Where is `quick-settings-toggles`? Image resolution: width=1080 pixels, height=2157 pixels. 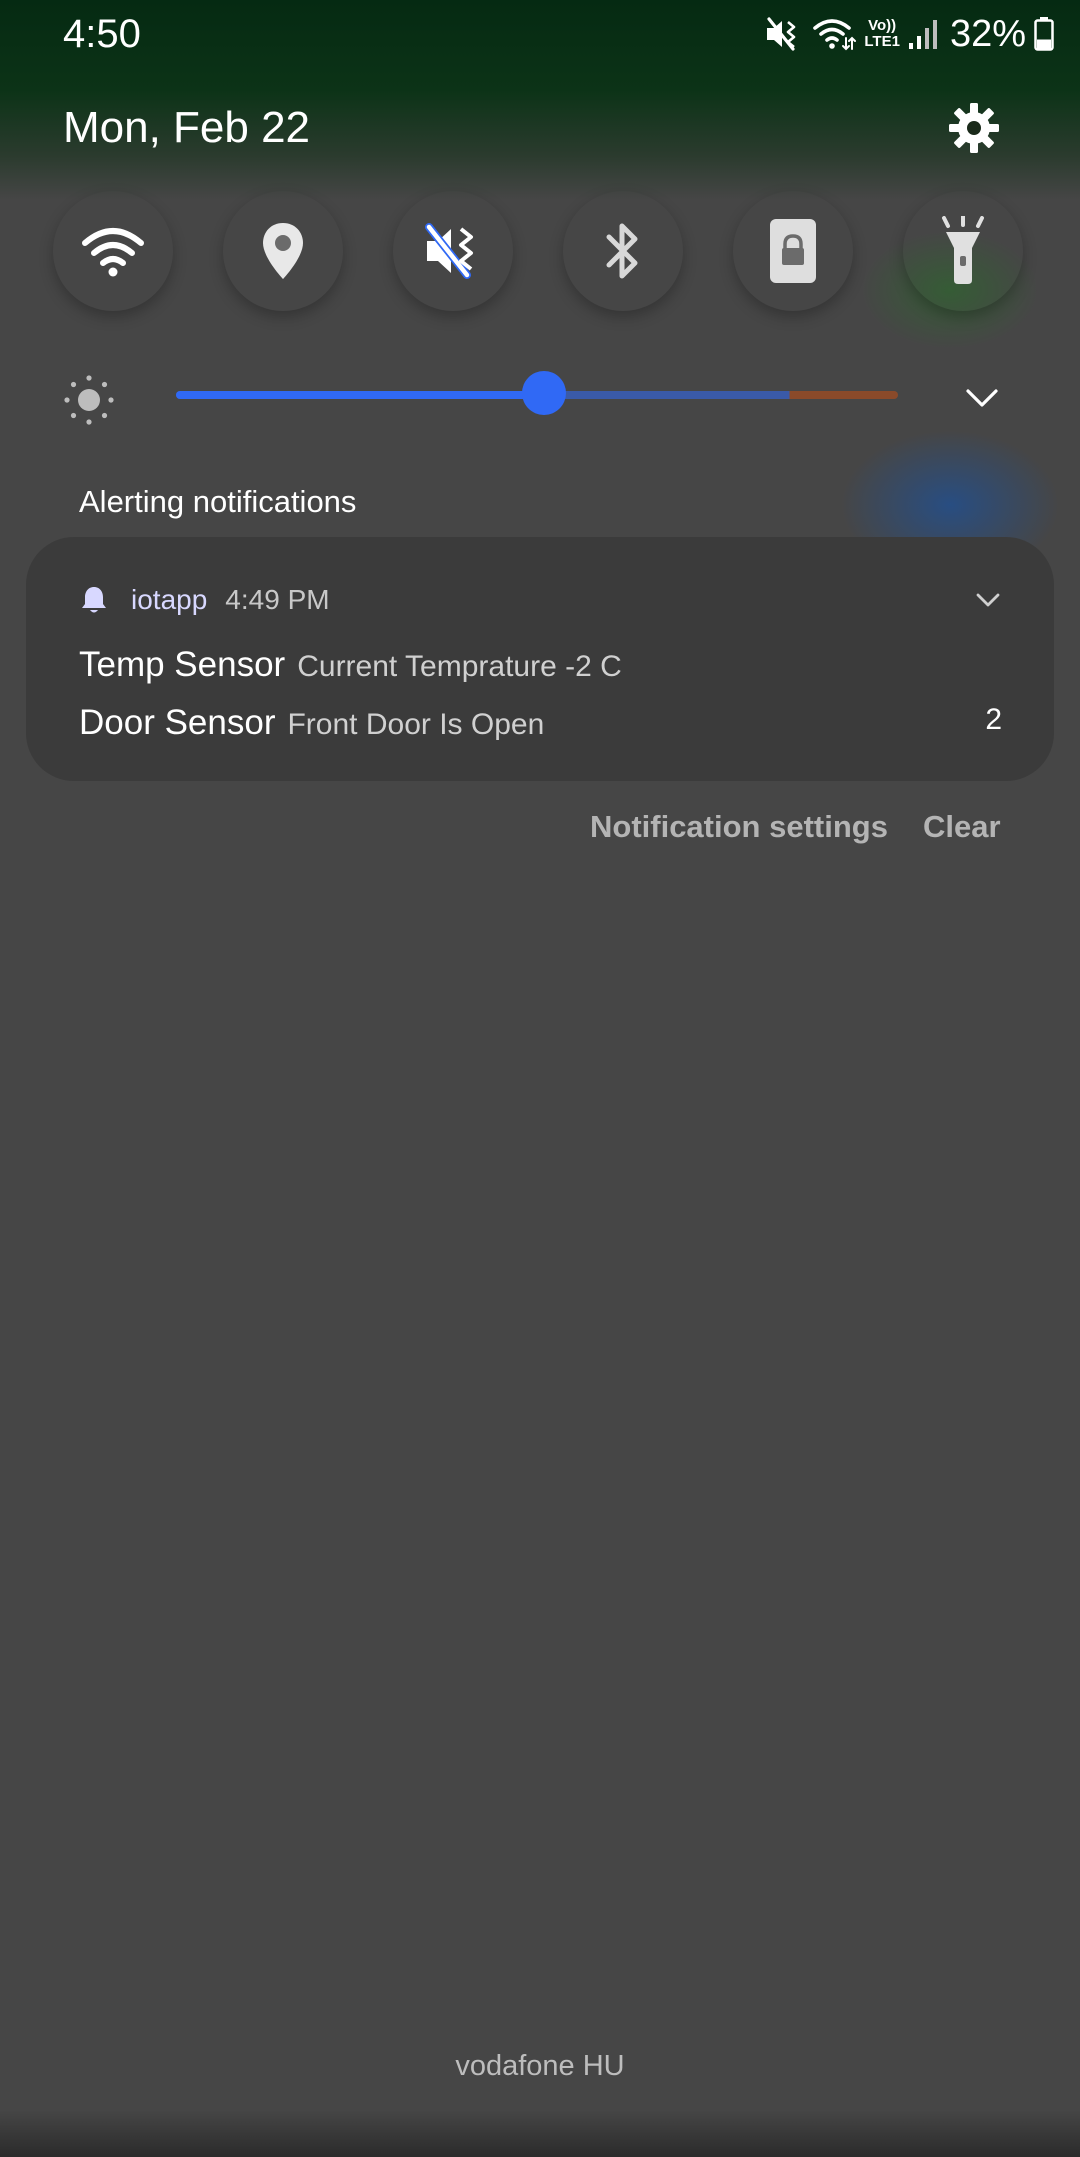 quick-settings-toggles is located at coordinates (538, 251).